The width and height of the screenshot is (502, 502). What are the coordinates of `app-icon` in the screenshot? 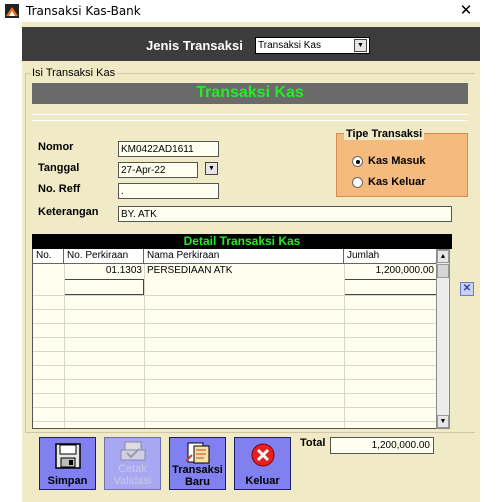 It's located at (12, 11).